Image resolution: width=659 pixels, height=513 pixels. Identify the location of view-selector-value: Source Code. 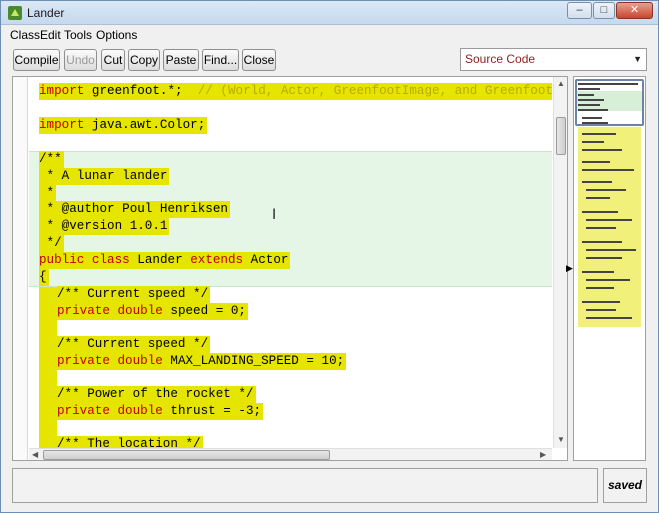
(500, 59).